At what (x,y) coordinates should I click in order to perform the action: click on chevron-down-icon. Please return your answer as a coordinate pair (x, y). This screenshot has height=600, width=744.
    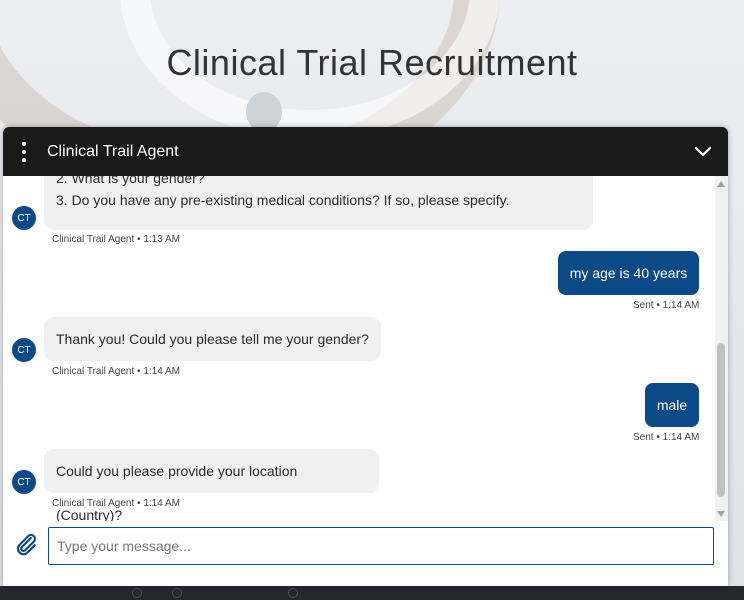
    Looking at the image, I should click on (703, 152).